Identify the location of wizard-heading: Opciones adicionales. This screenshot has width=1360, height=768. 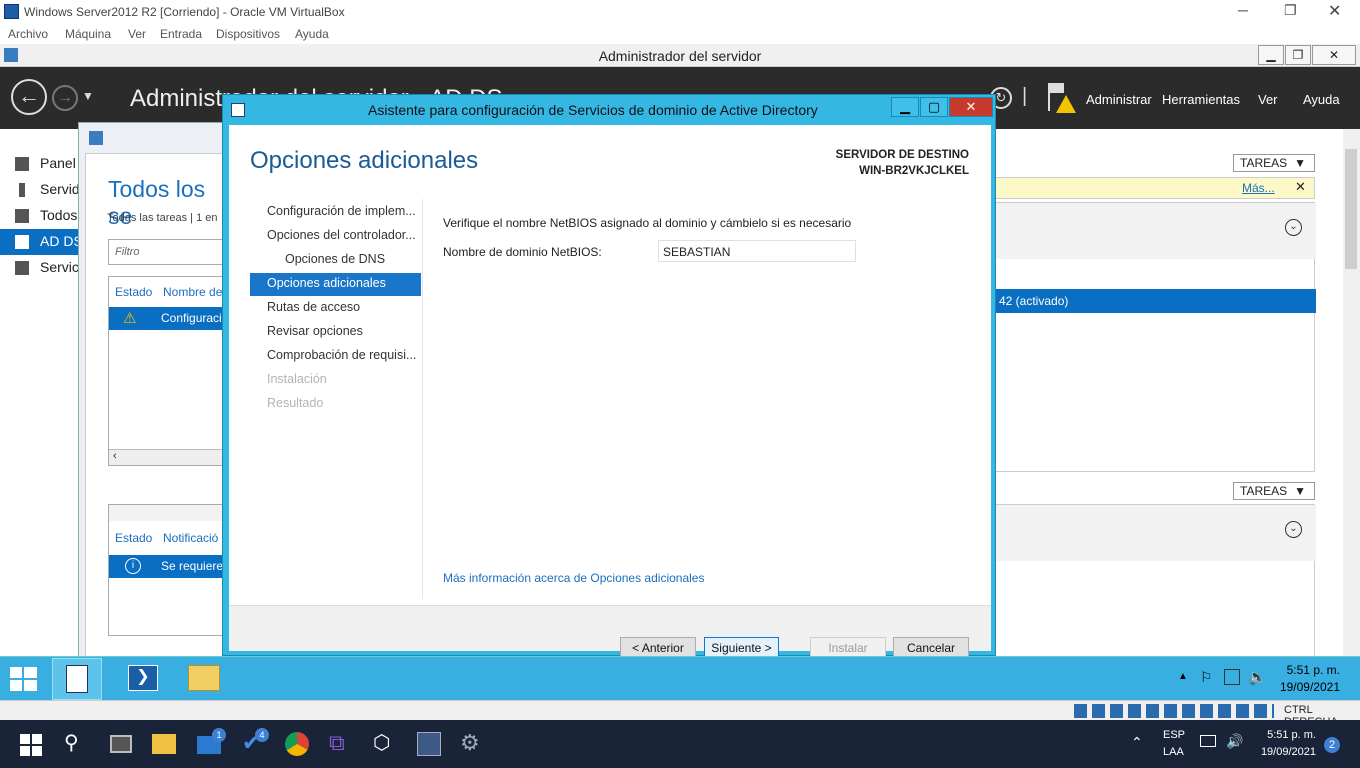
(364, 160).